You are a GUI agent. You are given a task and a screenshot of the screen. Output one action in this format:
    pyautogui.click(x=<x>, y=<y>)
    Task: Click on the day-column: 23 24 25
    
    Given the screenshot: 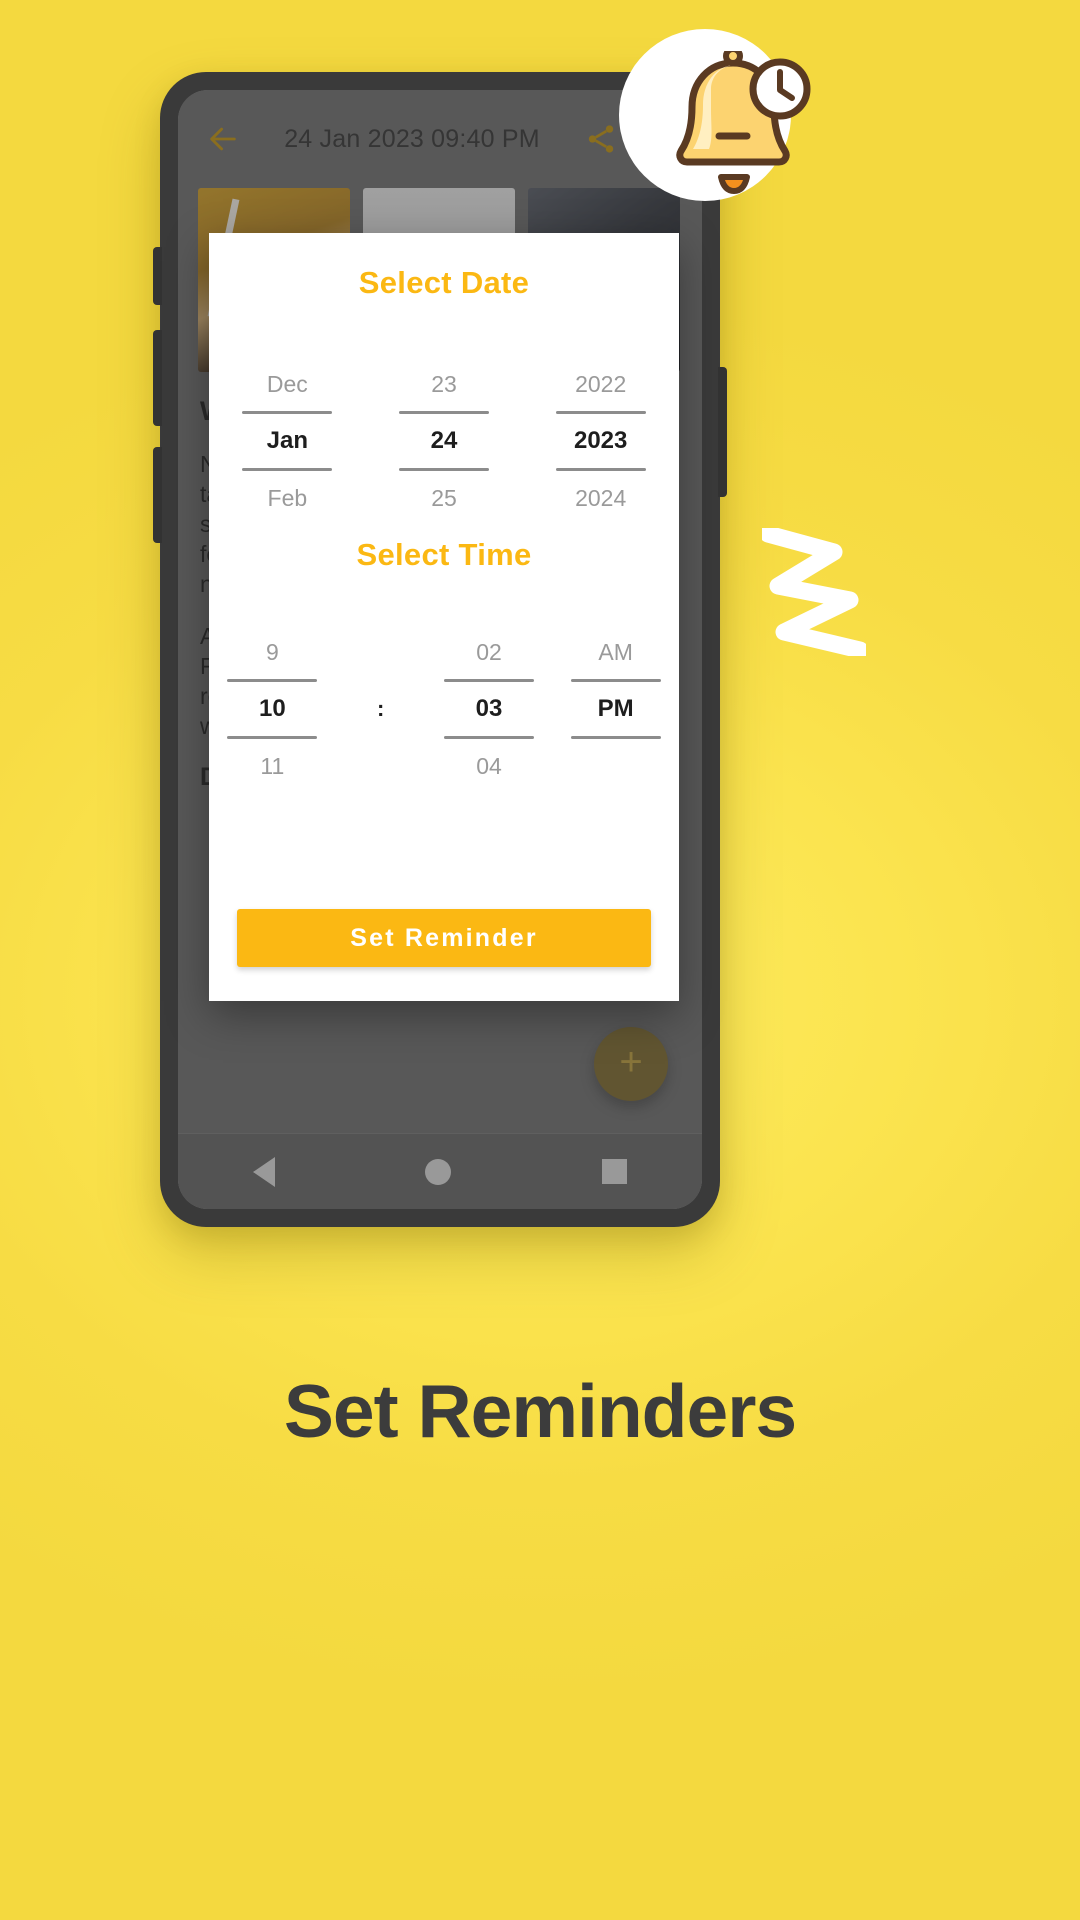 What is the action you would take?
    pyautogui.click(x=444, y=441)
    